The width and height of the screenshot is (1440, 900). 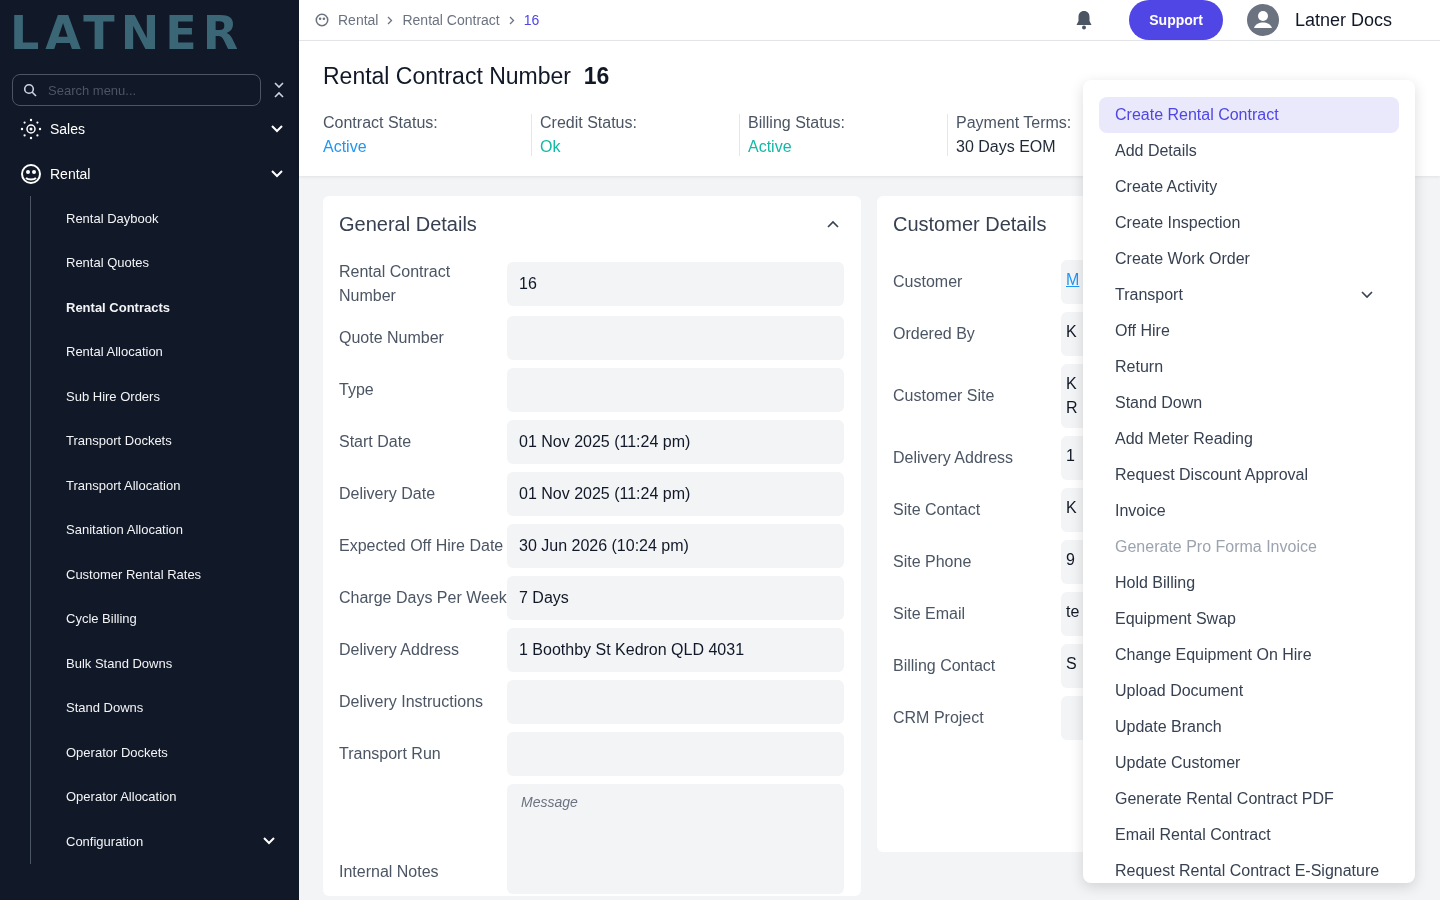 I want to click on status-label: Payment Terms:, so click(x=1014, y=123).